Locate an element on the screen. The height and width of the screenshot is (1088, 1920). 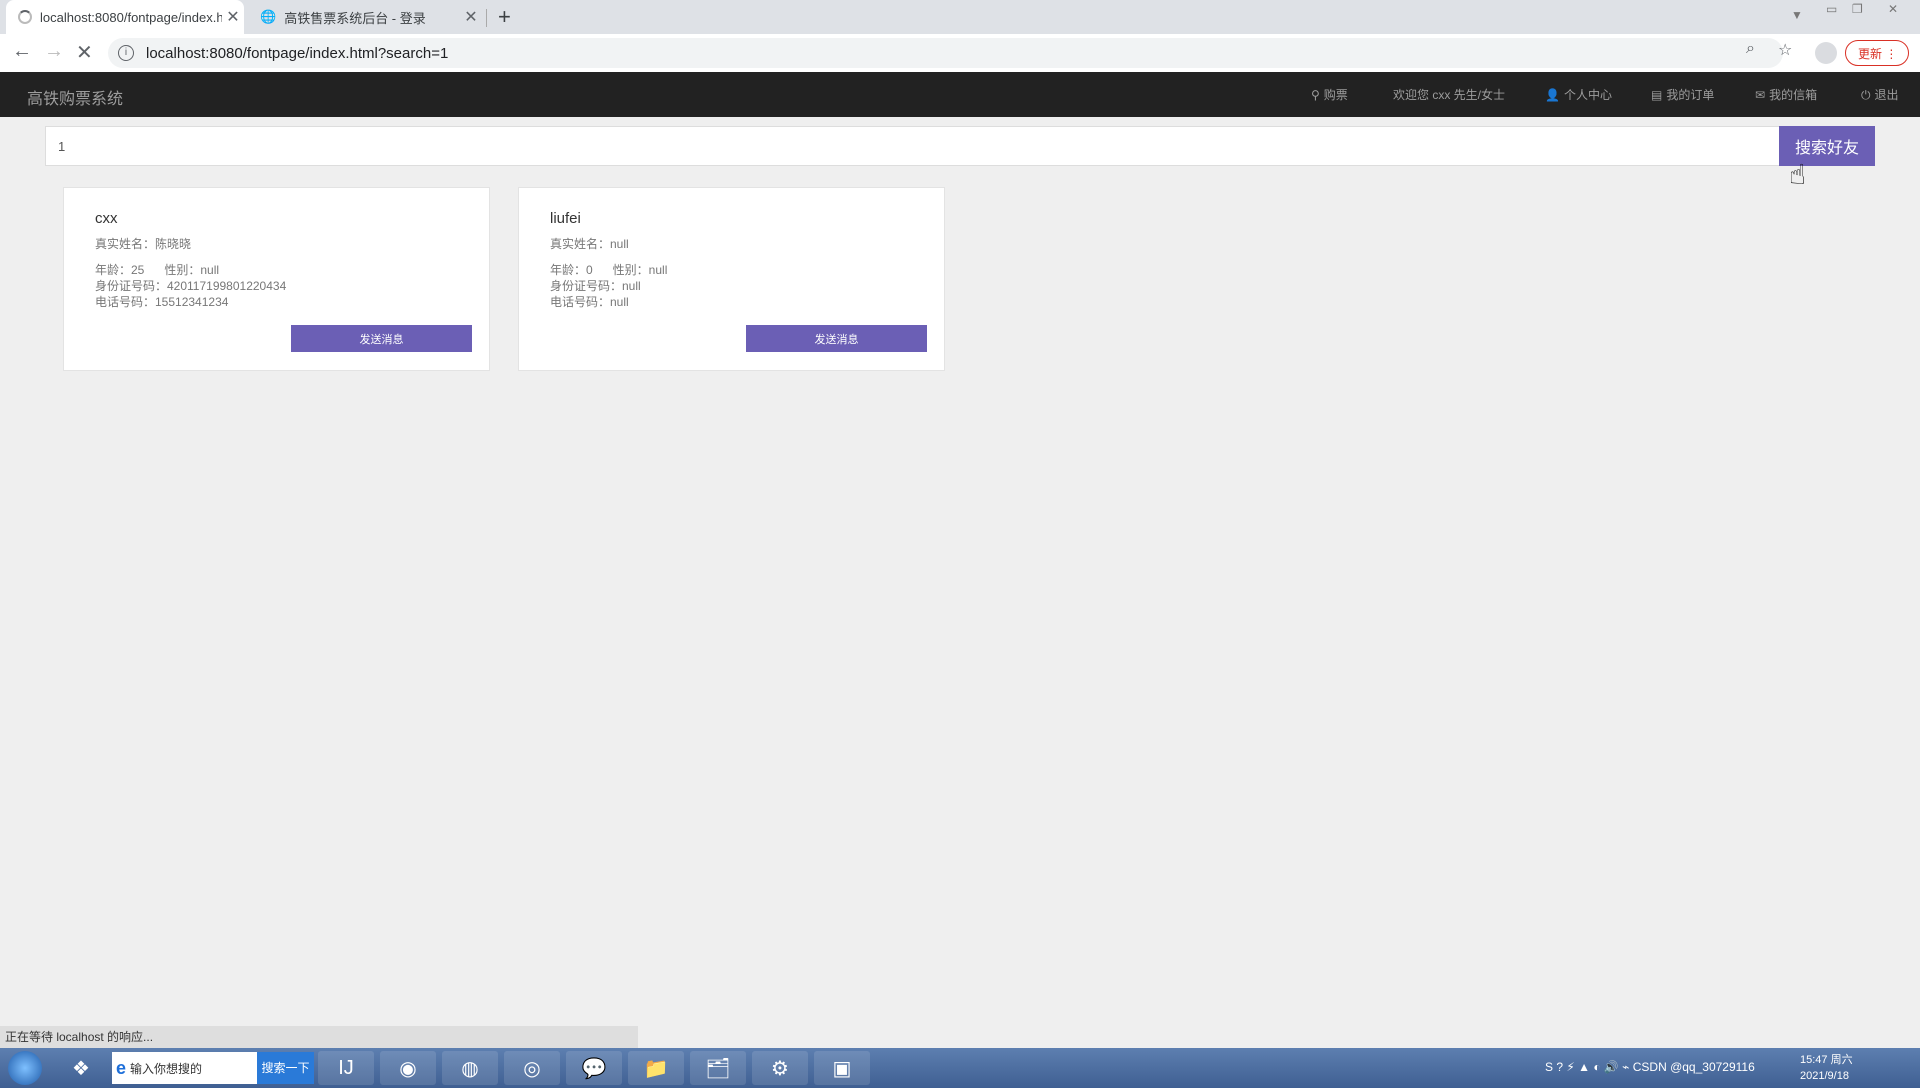
close-window-icon: ✕ is located at coordinates (1893, 9).